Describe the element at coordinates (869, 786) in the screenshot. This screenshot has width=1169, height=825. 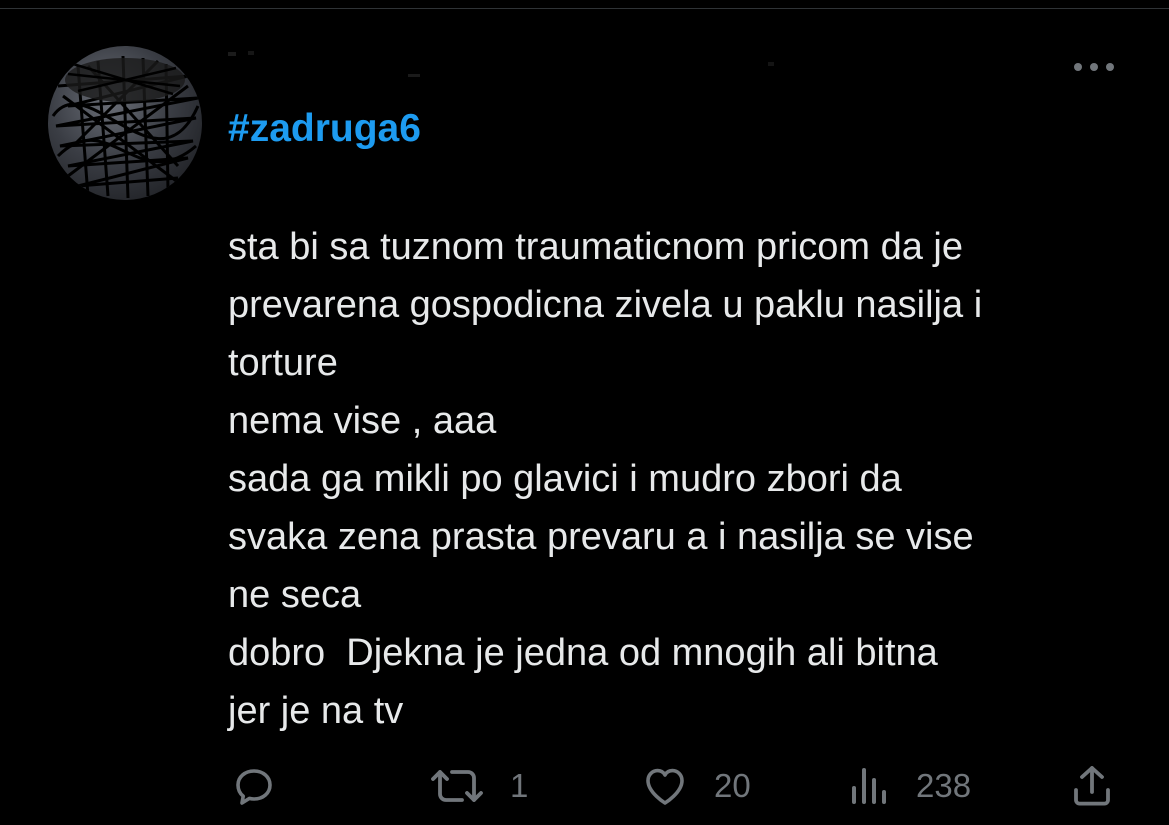
I see `views-chart-icon` at that location.